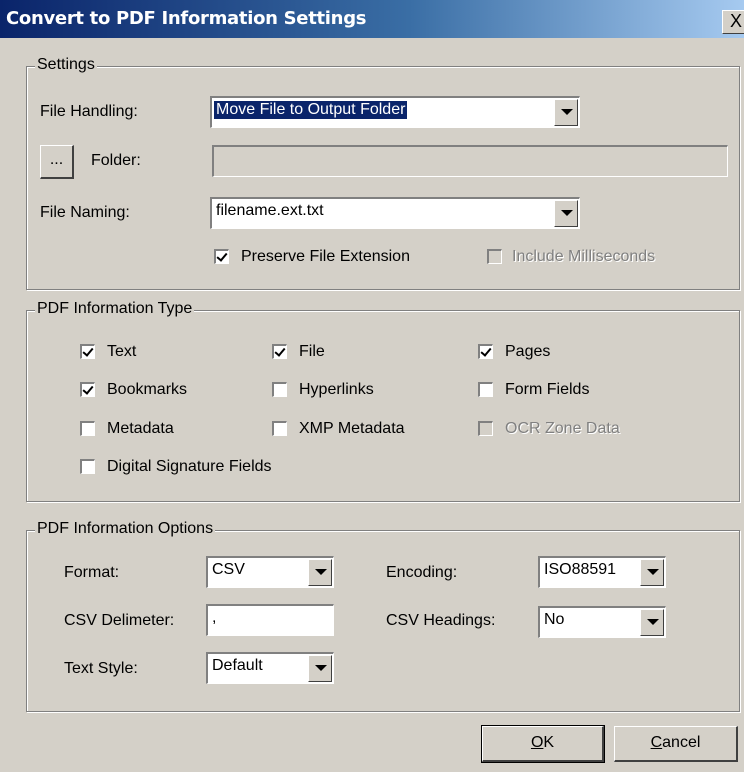  I want to click on bookmarks-label: Bookmarks, so click(147, 389).